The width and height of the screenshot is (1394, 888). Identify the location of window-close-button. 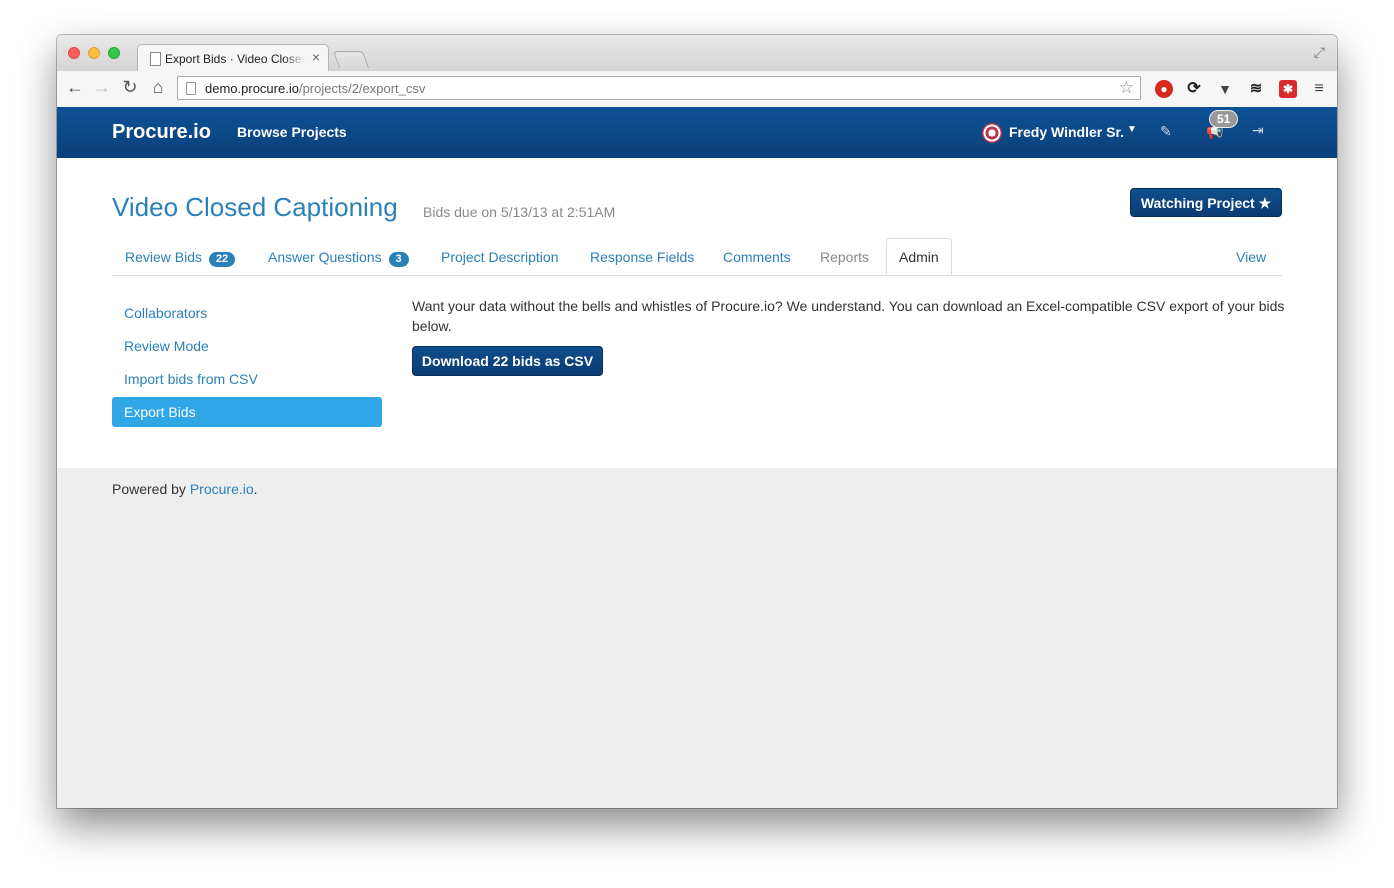
(74, 53).